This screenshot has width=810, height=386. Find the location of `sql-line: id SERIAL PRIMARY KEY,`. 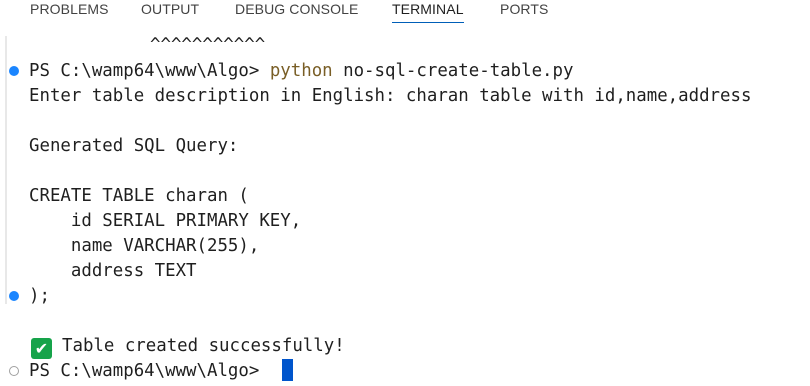

sql-line: id SERIAL PRIMARY KEY, is located at coordinates (165, 221).